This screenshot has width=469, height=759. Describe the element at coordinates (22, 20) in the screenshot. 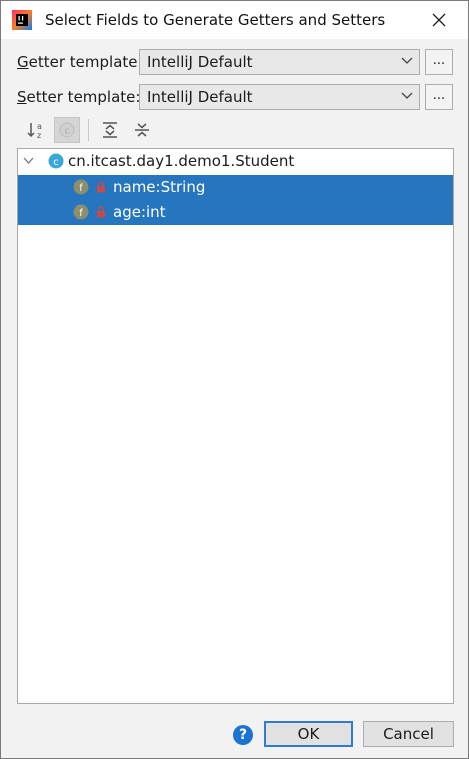

I see `intellij-app-icon` at that location.